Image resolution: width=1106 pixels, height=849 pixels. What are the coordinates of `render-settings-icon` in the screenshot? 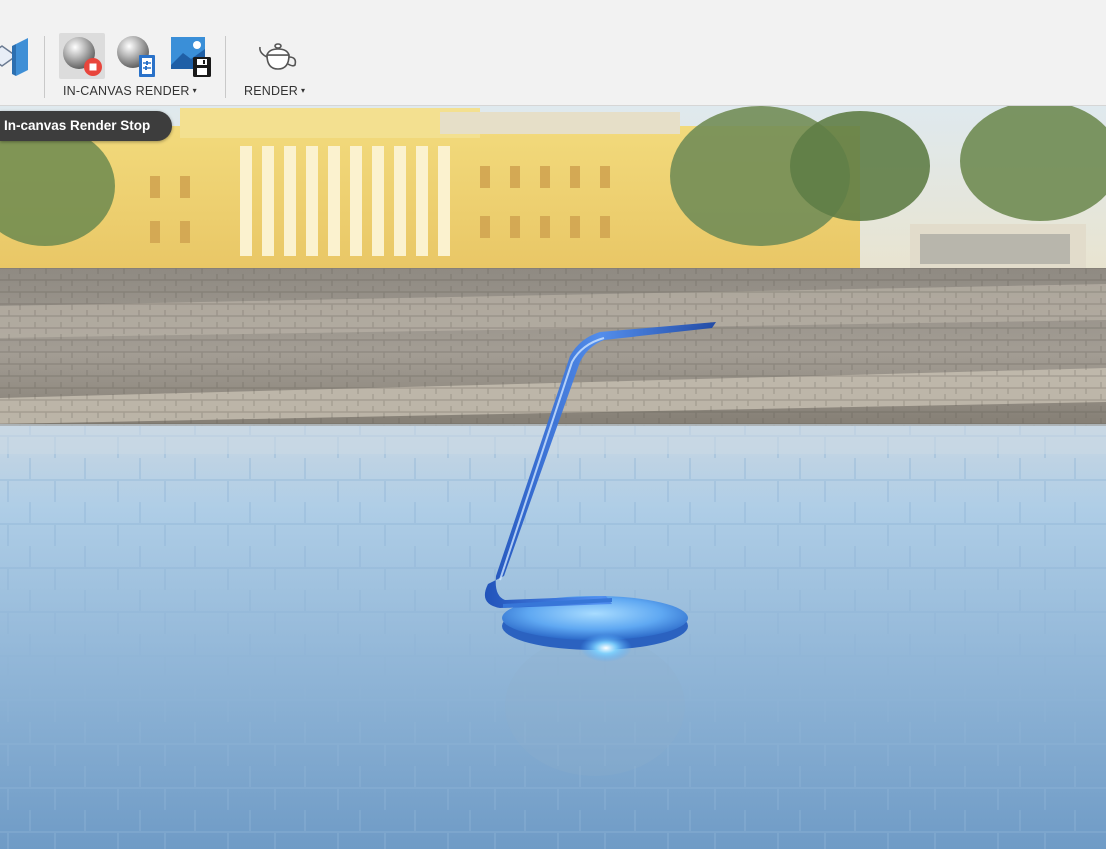 It's located at (136, 56).